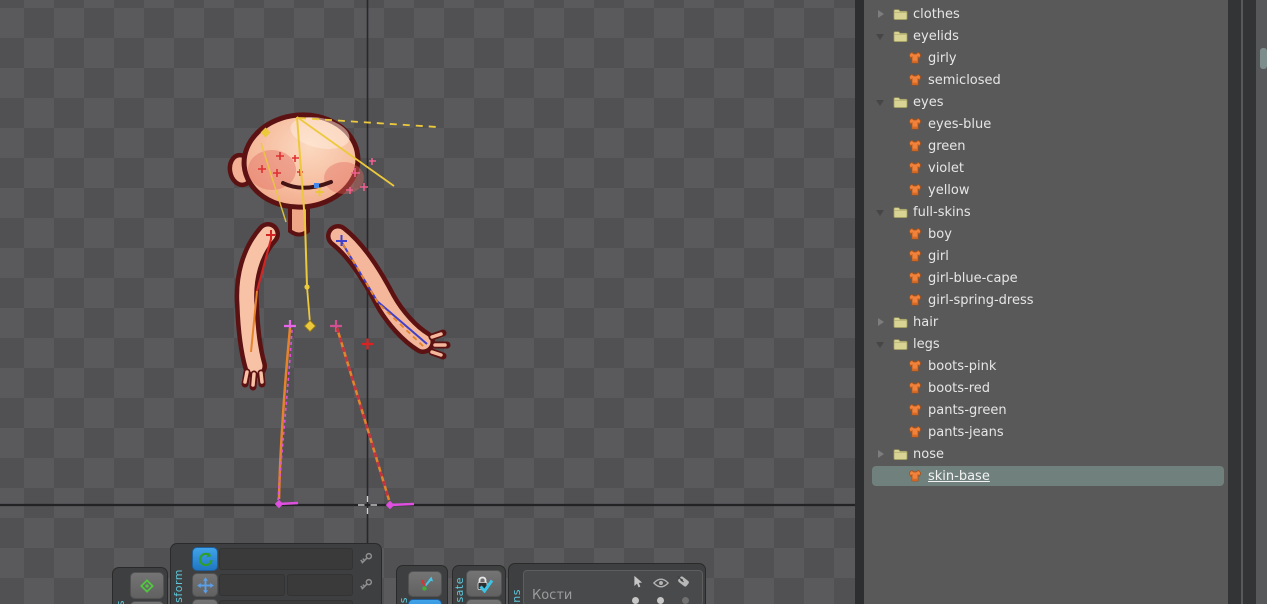 This screenshot has width=1267, height=604. I want to click on scale-tool-button, so click(205, 601).